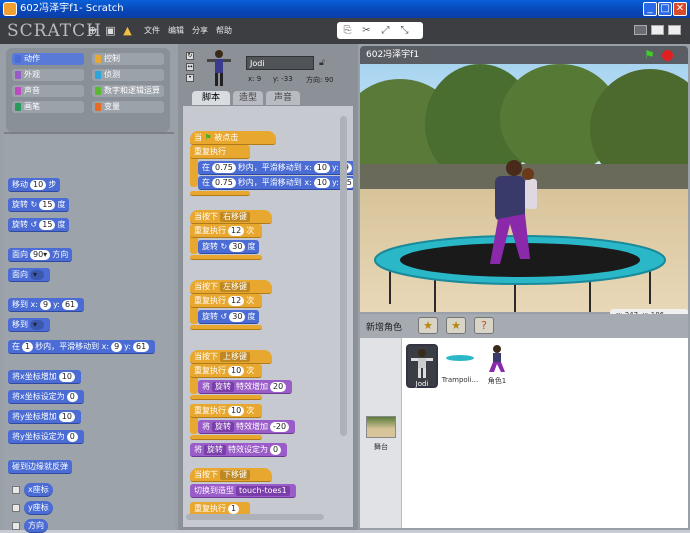  What do you see at coordinates (127, 30) in the screenshot?
I see `share-icon: ▲` at bounding box center [127, 30].